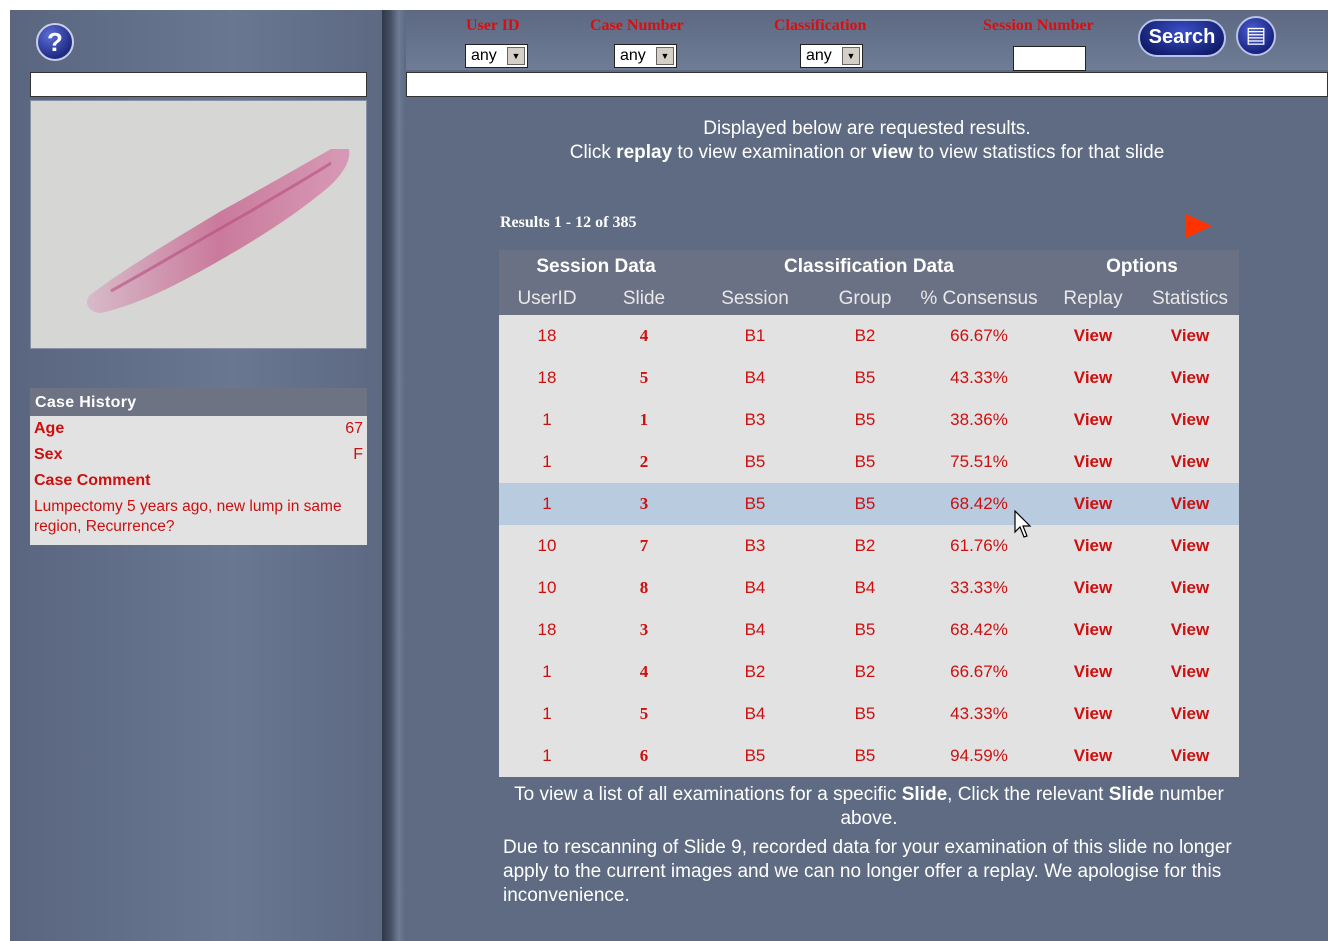 The image size is (1328, 941). What do you see at coordinates (819, 55) in the screenshot?
I see `classification-value: any` at bounding box center [819, 55].